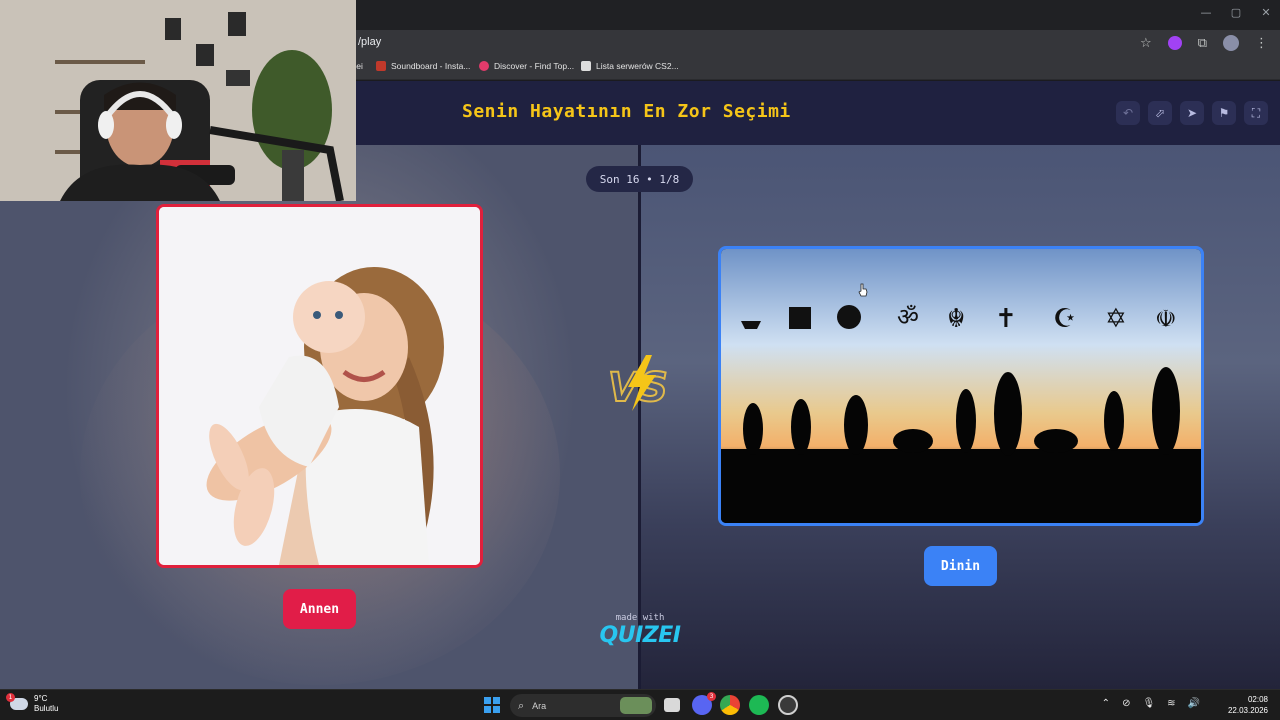  I want to click on extensions-puzzle-icon: ⧉, so click(1202, 43).